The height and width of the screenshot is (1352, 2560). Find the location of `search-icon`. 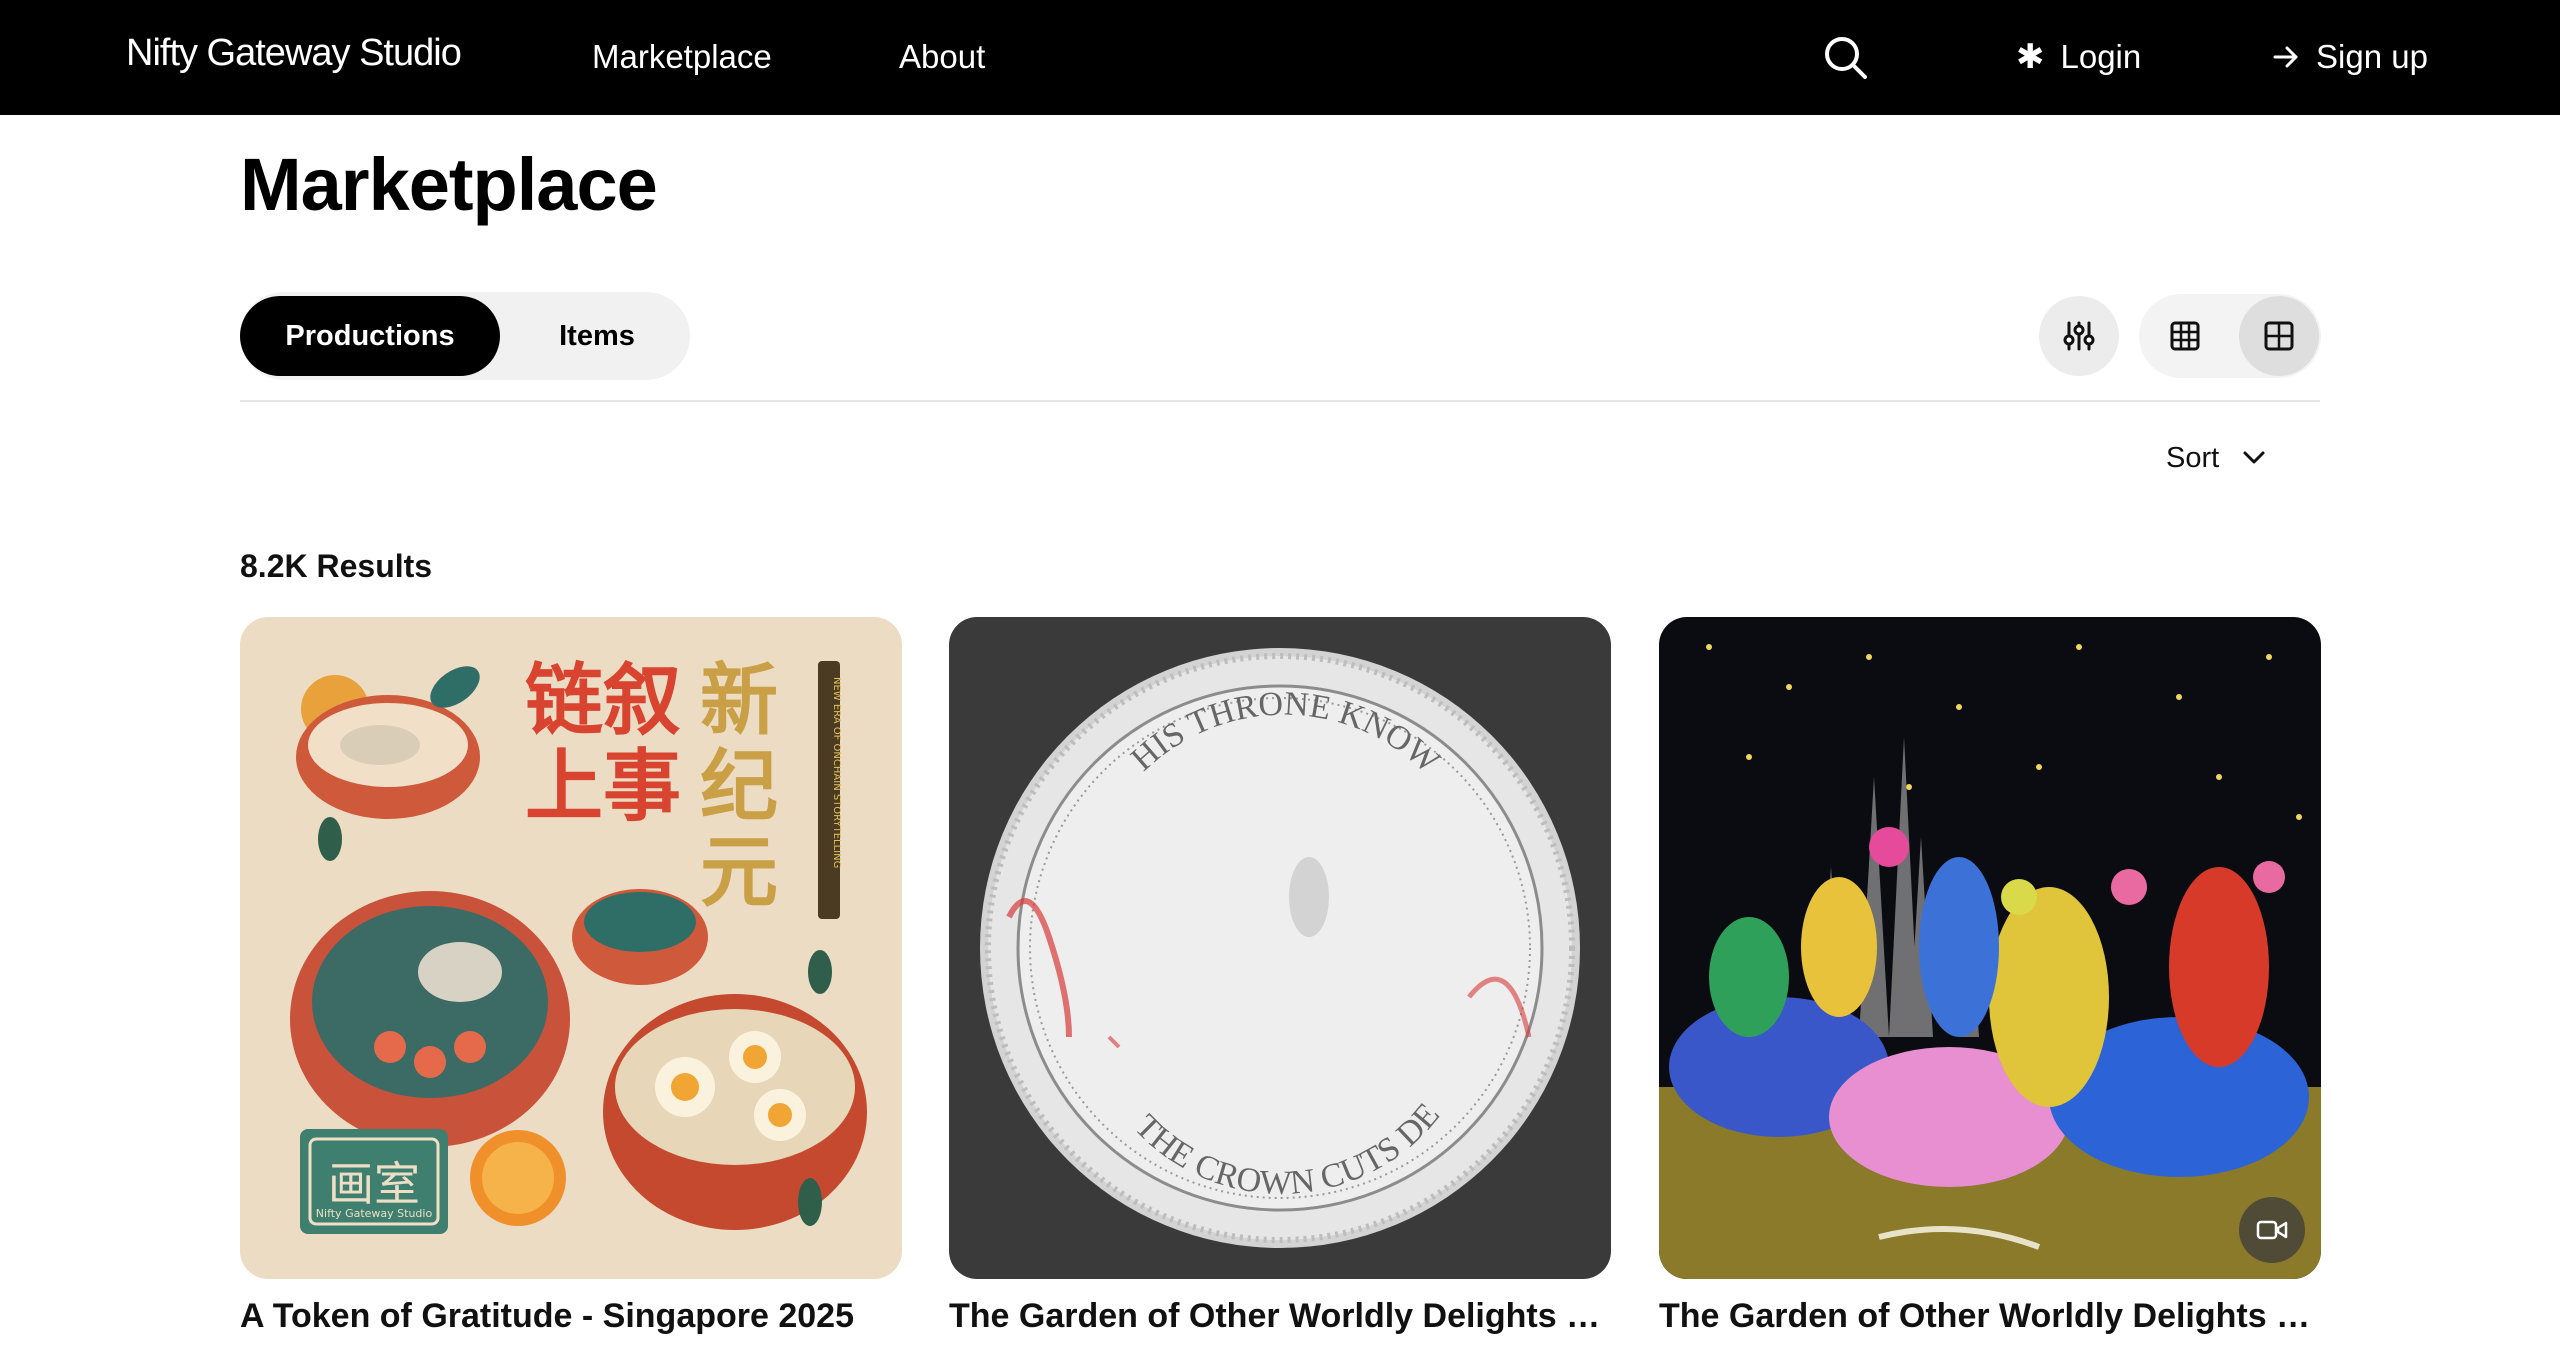

search-icon is located at coordinates (1846, 58).